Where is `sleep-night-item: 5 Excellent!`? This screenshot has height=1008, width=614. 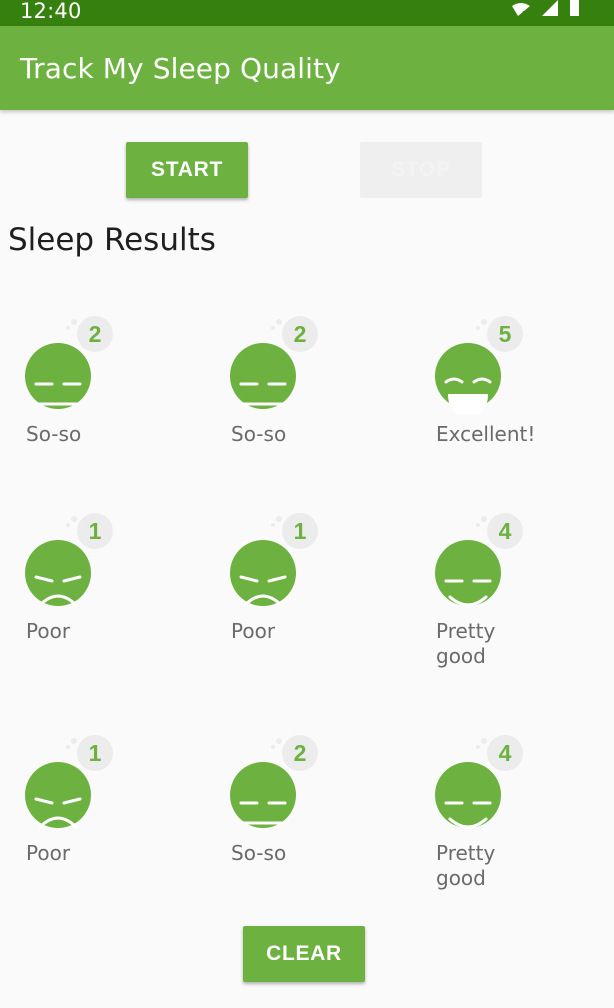 sleep-night-item: 5 Excellent! is located at coordinates (506, 400).